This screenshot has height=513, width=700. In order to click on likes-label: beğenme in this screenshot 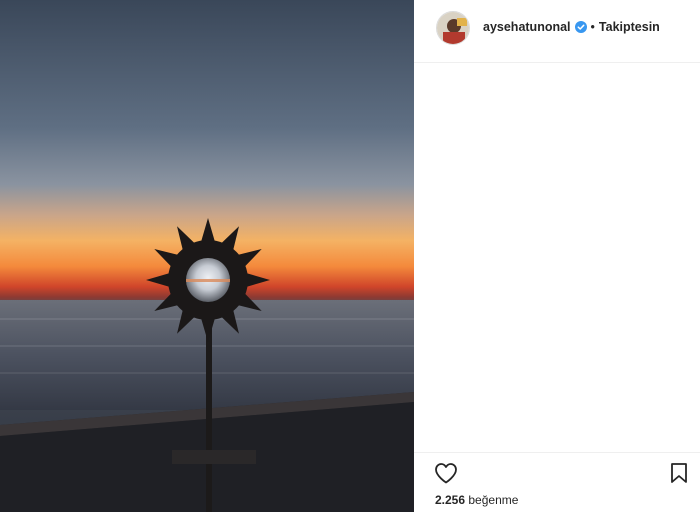, I will do `click(493, 500)`.